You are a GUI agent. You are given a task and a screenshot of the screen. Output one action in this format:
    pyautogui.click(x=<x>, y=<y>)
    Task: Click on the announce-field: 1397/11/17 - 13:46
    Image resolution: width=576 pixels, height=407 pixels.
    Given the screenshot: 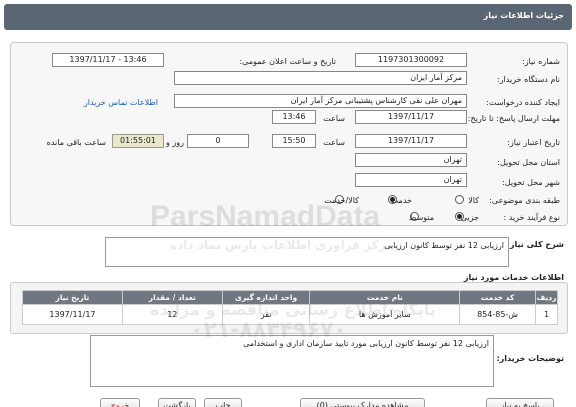 What is the action you would take?
    pyautogui.click(x=108, y=60)
    